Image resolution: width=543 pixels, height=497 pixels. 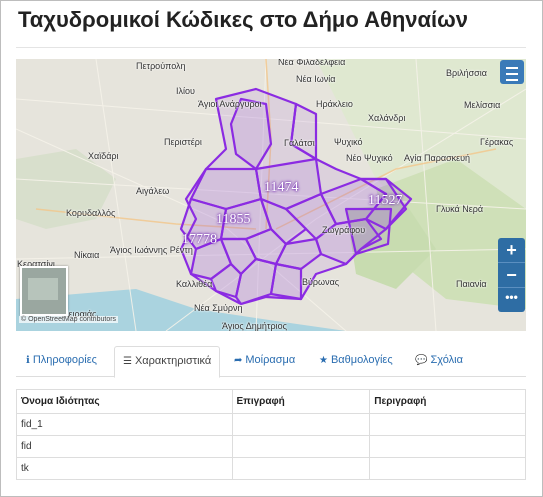 I want to click on tab-label: Βαθμολογίες, so click(x=361, y=360).